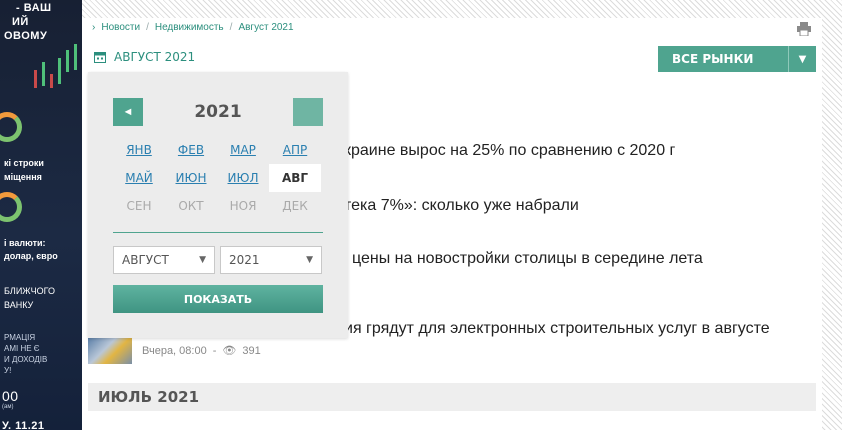 This screenshot has width=842, height=430. What do you see at coordinates (120, 27) in the screenshot?
I see `breadcrumb-link-news: Новости` at bounding box center [120, 27].